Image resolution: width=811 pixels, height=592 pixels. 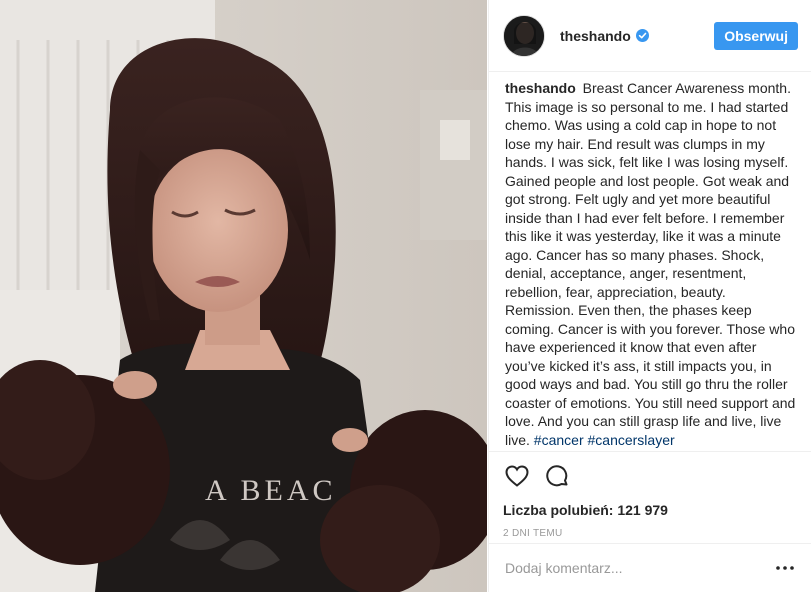 I want to click on comment-form, so click(x=650, y=567).